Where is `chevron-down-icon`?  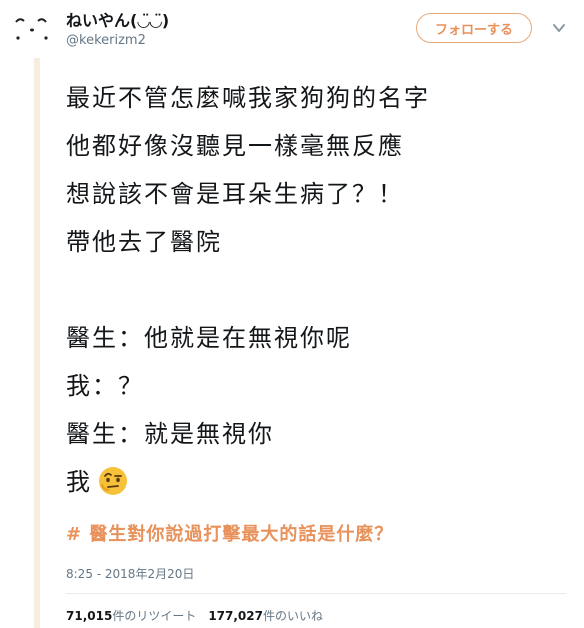 chevron-down-icon is located at coordinates (559, 27).